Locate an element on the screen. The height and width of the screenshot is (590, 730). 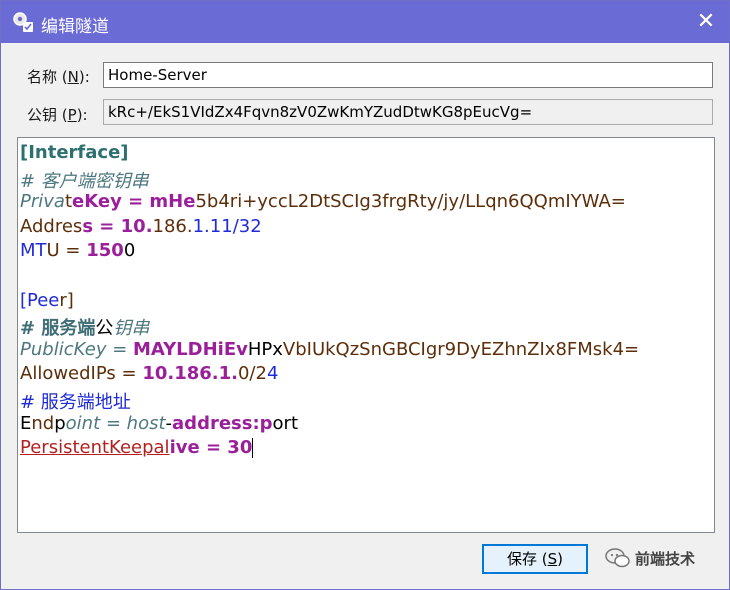
editor-token: # 服务端地址 is located at coordinates (75, 402).